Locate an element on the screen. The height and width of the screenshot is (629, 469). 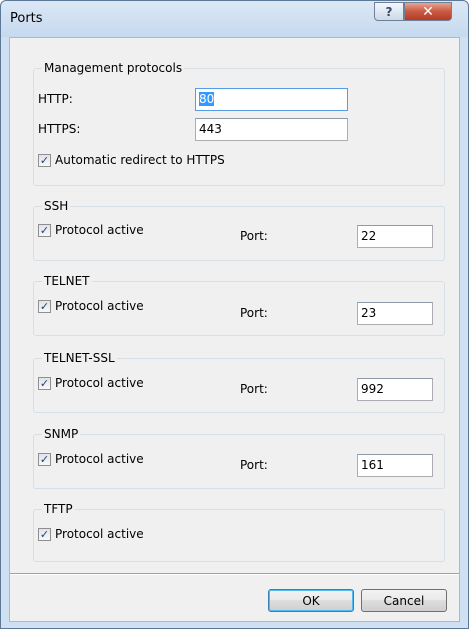
help-icon: ? is located at coordinates (389, 11).